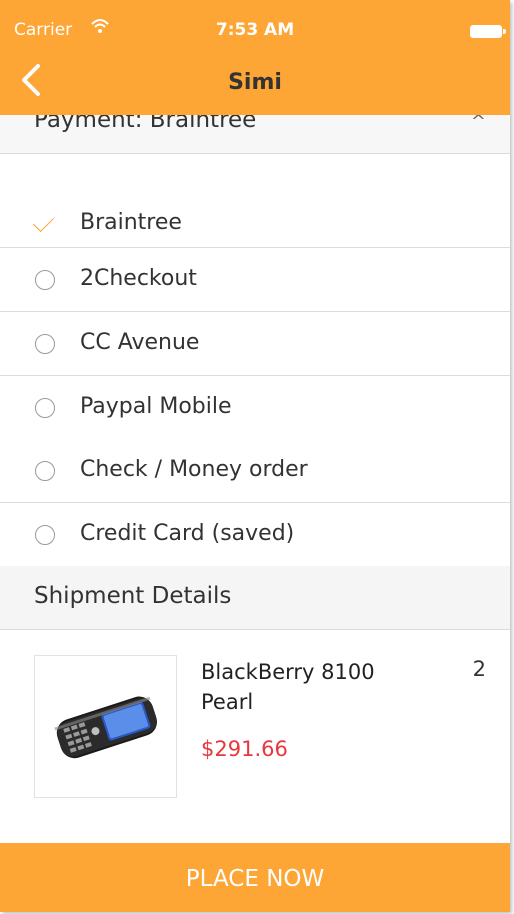 Image resolution: width=514 pixels, height=914 pixels. I want to click on product-price: $291.66, so click(244, 749).